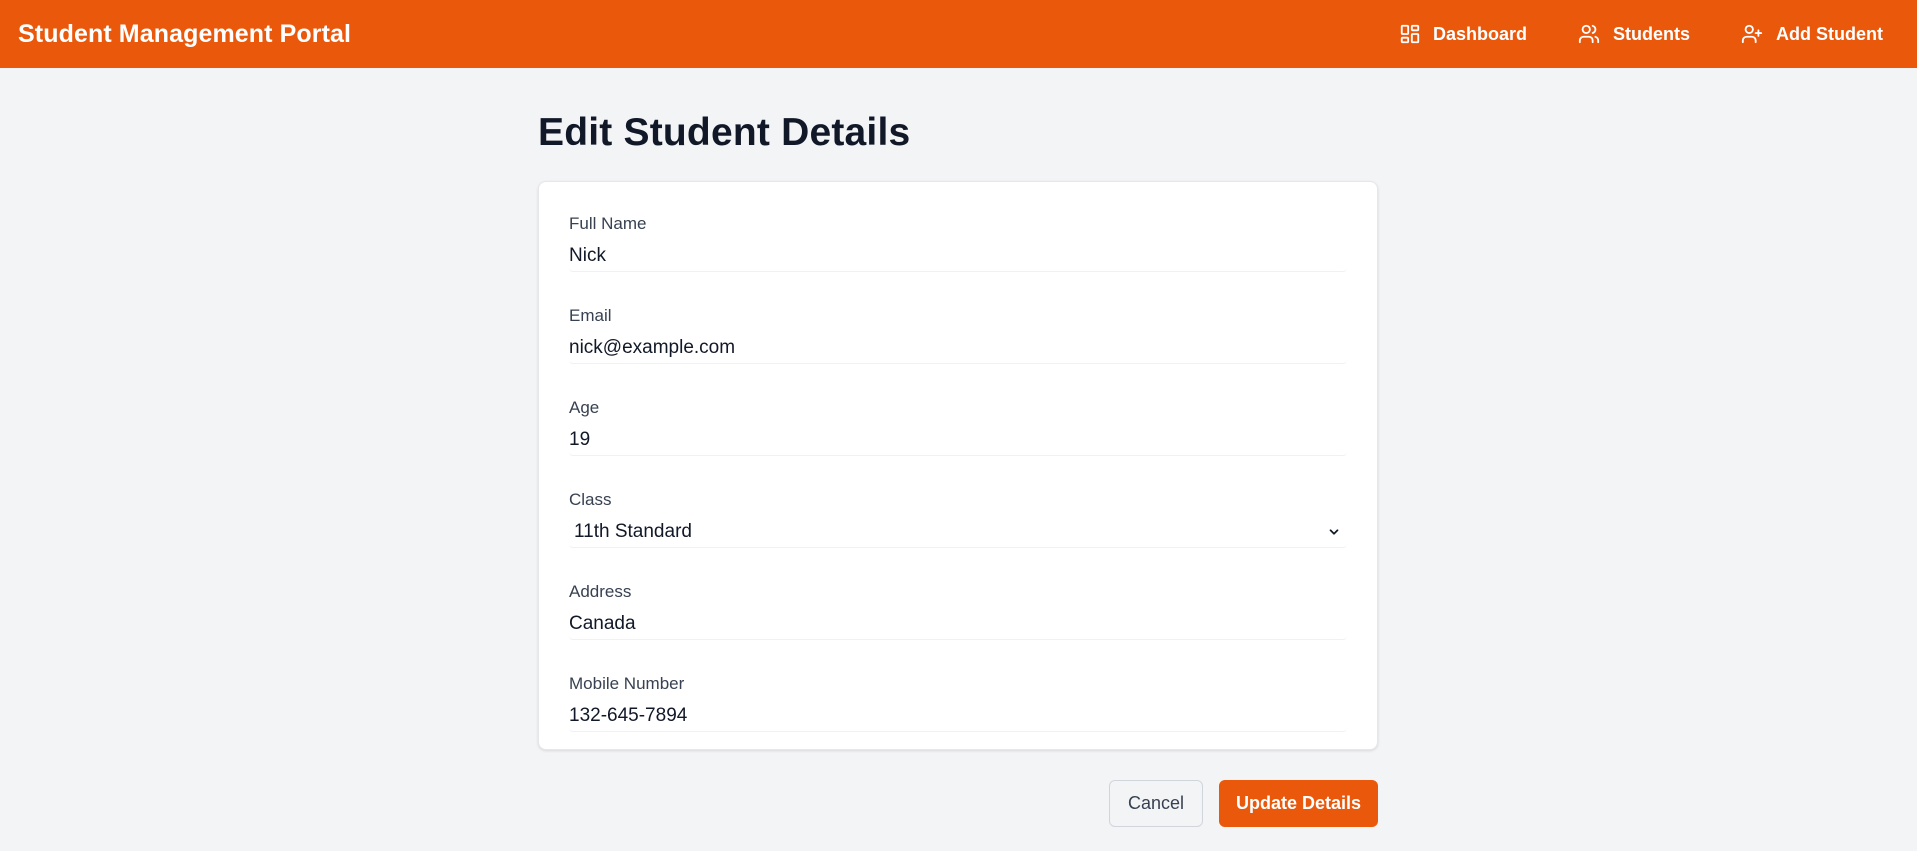 Image resolution: width=1917 pixels, height=851 pixels. What do you see at coordinates (958, 532) in the screenshot?
I see `class-select: 11th Standard` at bounding box center [958, 532].